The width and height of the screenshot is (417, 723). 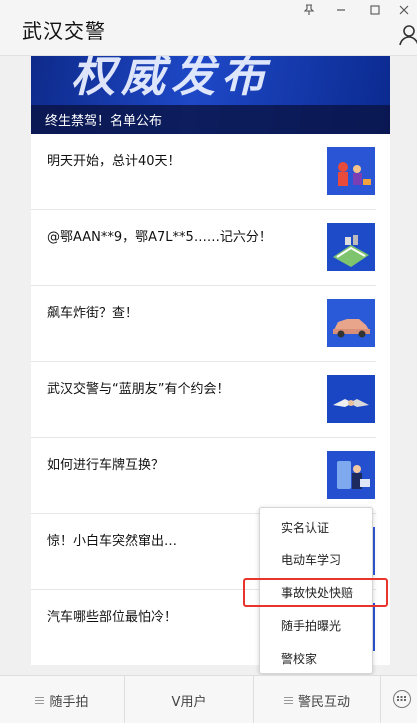 I want to click on menu-item-accident-quick: 事故快处快赔, so click(x=316, y=593).